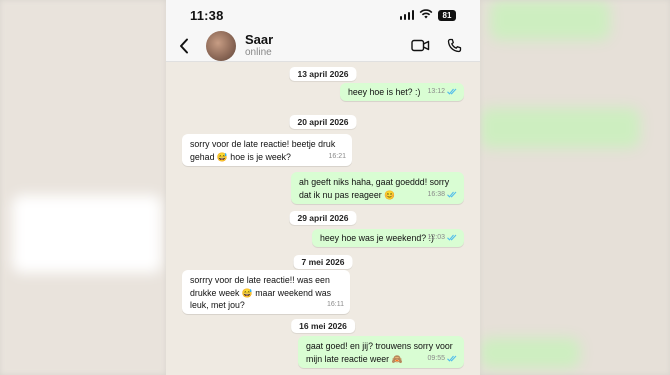 This screenshot has height=375, width=670. Describe the element at coordinates (436, 91) in the screenshot. I see `message-time: 13:12` at that location.